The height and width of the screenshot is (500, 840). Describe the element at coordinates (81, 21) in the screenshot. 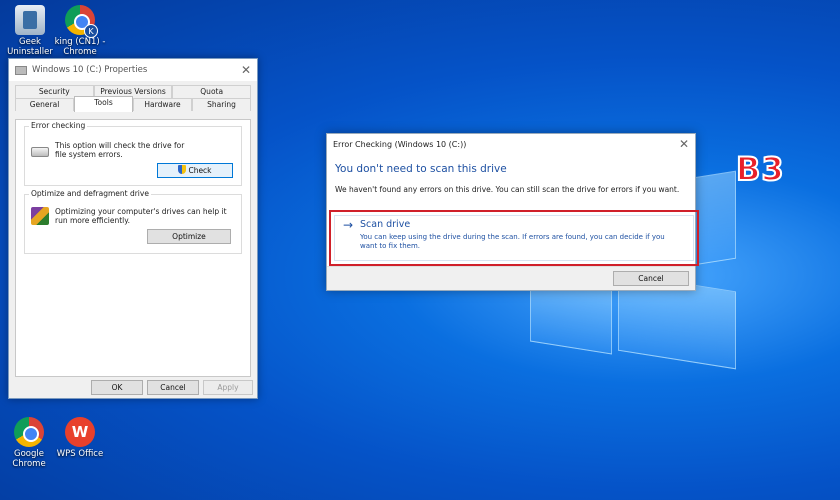

I see `chrome-profile-icon: K` at that location.